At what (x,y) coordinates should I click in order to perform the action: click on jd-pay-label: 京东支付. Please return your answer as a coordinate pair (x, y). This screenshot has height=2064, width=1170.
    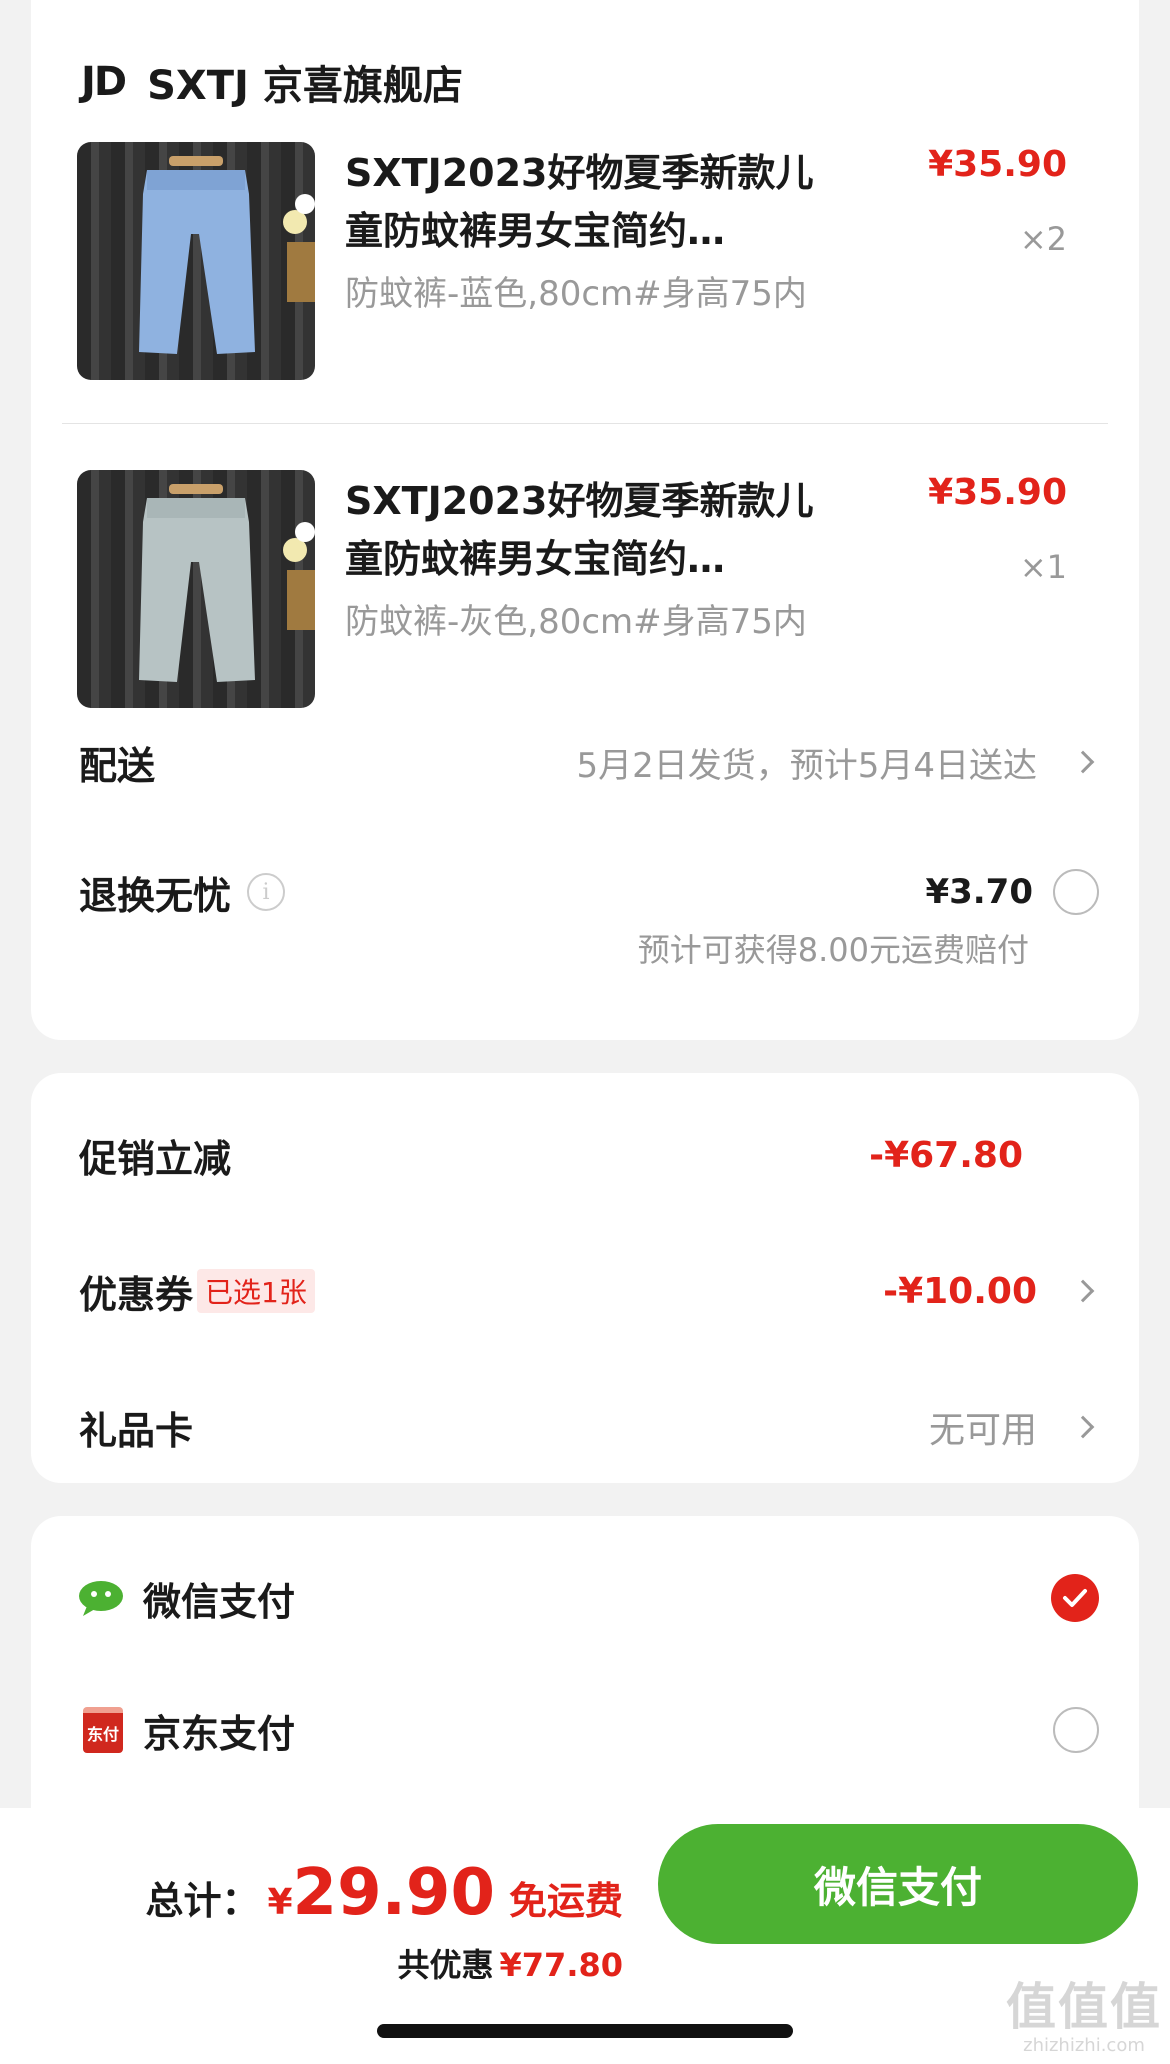
    Looking at the image, I should click on (219, 1733).